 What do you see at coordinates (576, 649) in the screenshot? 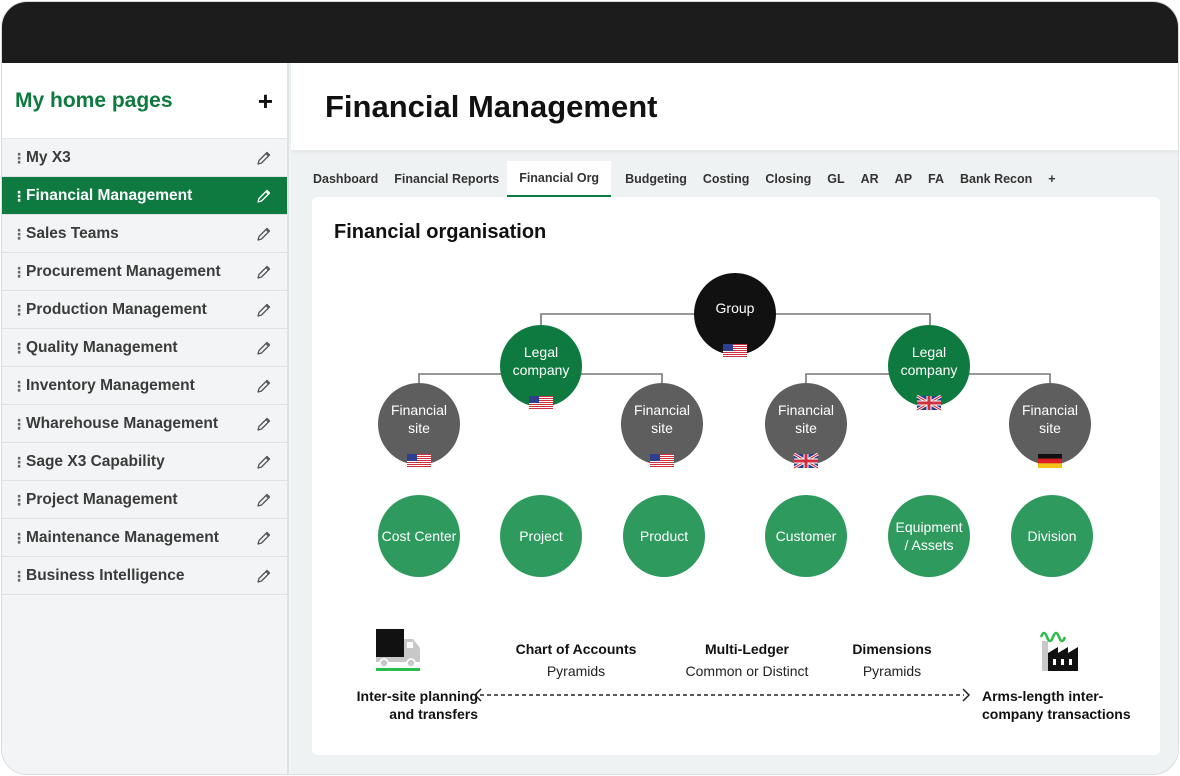
I see `feature-title: Chart of Accounts` at bounding box center [576, 649].